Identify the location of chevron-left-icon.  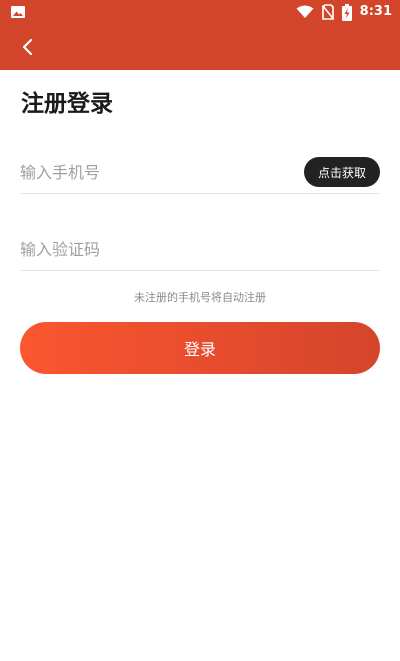
(27, 47).